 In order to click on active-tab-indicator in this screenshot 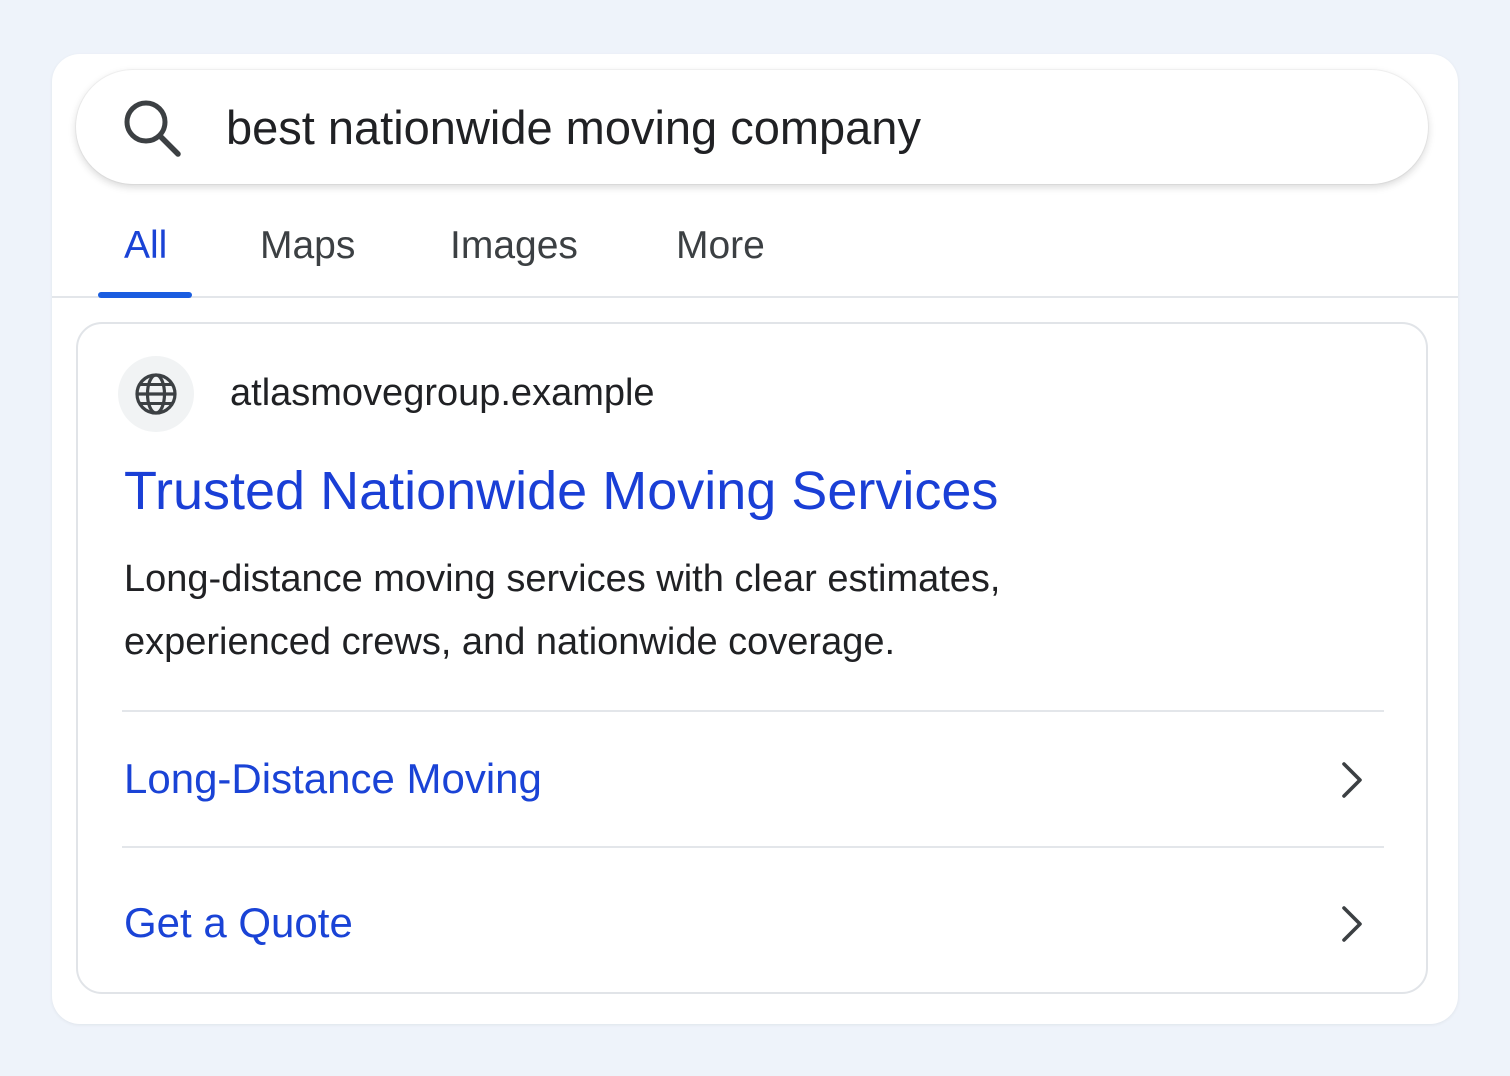, I will do `click(145, 295)`.